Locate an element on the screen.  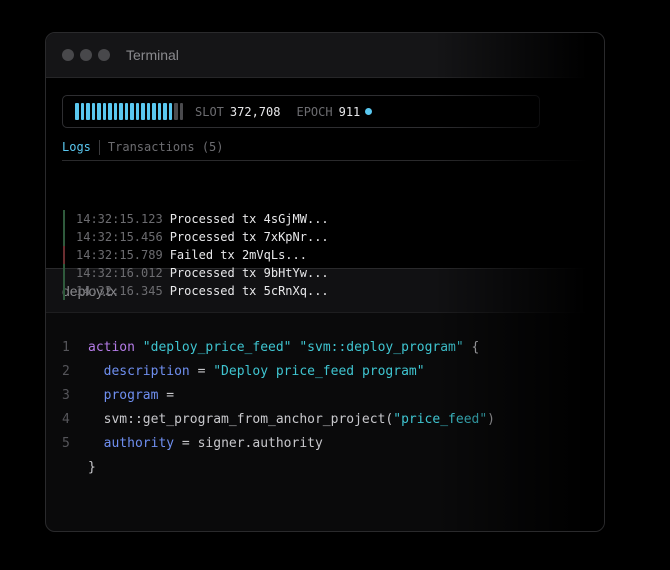
string: "Deploy price_feed program" is located at coordinates (319, 371).